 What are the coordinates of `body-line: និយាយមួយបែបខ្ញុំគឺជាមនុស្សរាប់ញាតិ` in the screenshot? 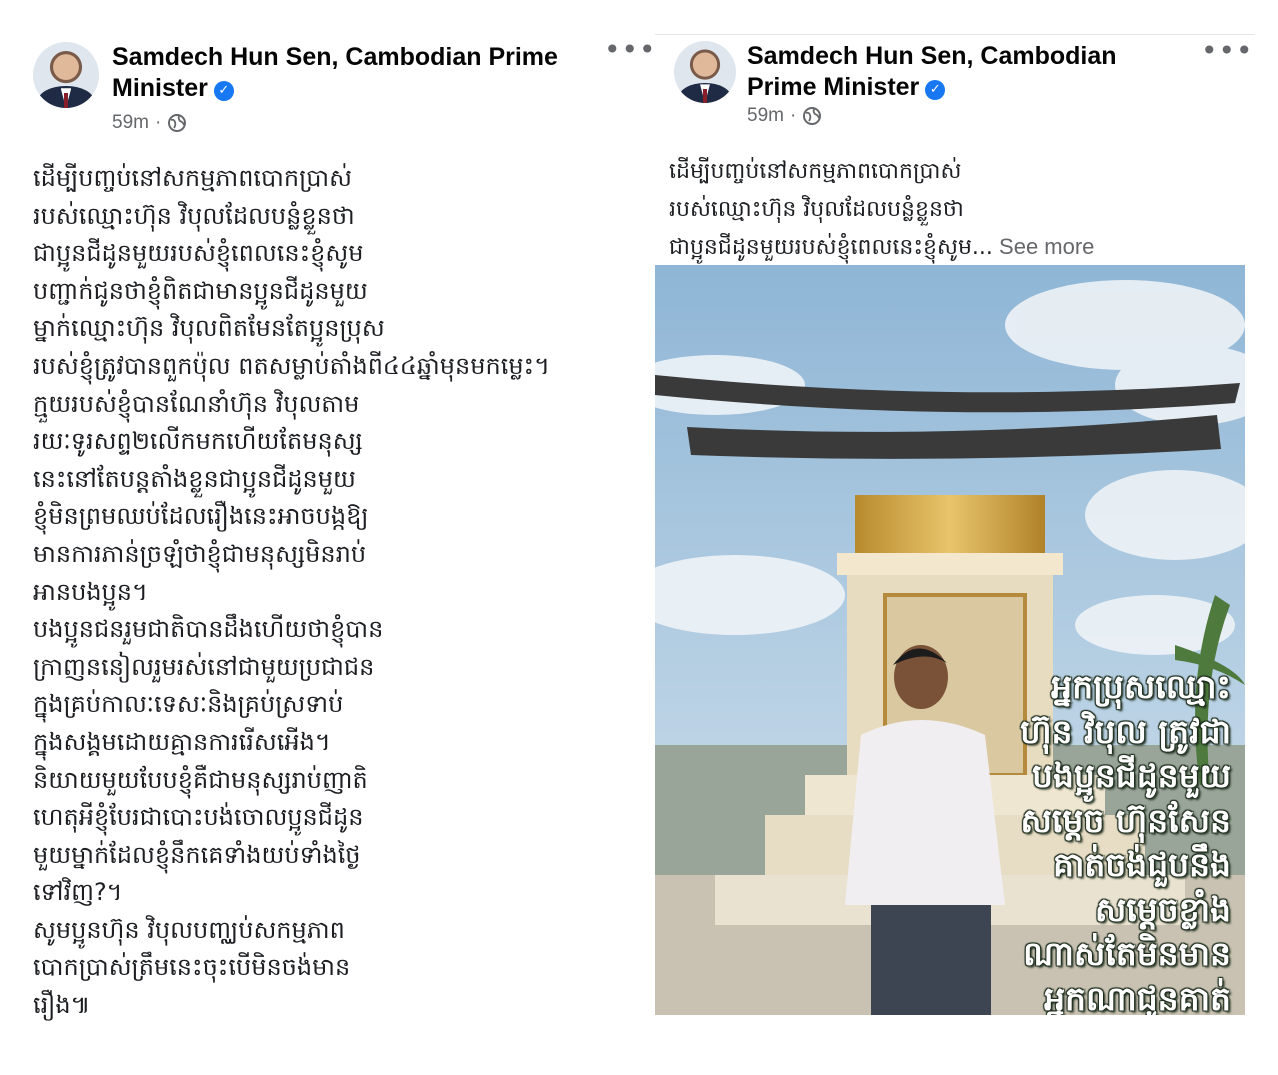 It's located at (200, 779).